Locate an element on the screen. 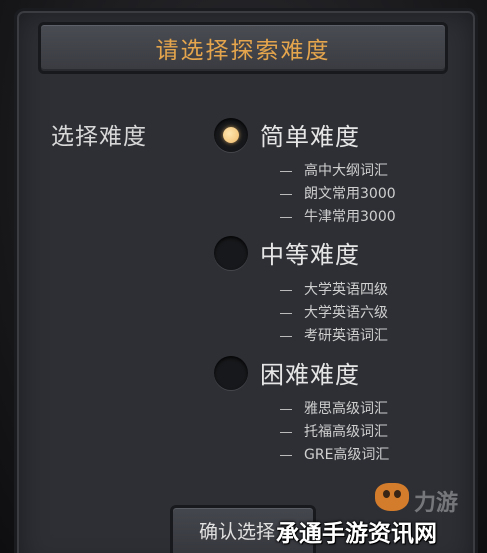 Image resolution: width=487 pixels, height=553 pixels. option-title-medium: 中等难度 is located at coordinates (310, 255).